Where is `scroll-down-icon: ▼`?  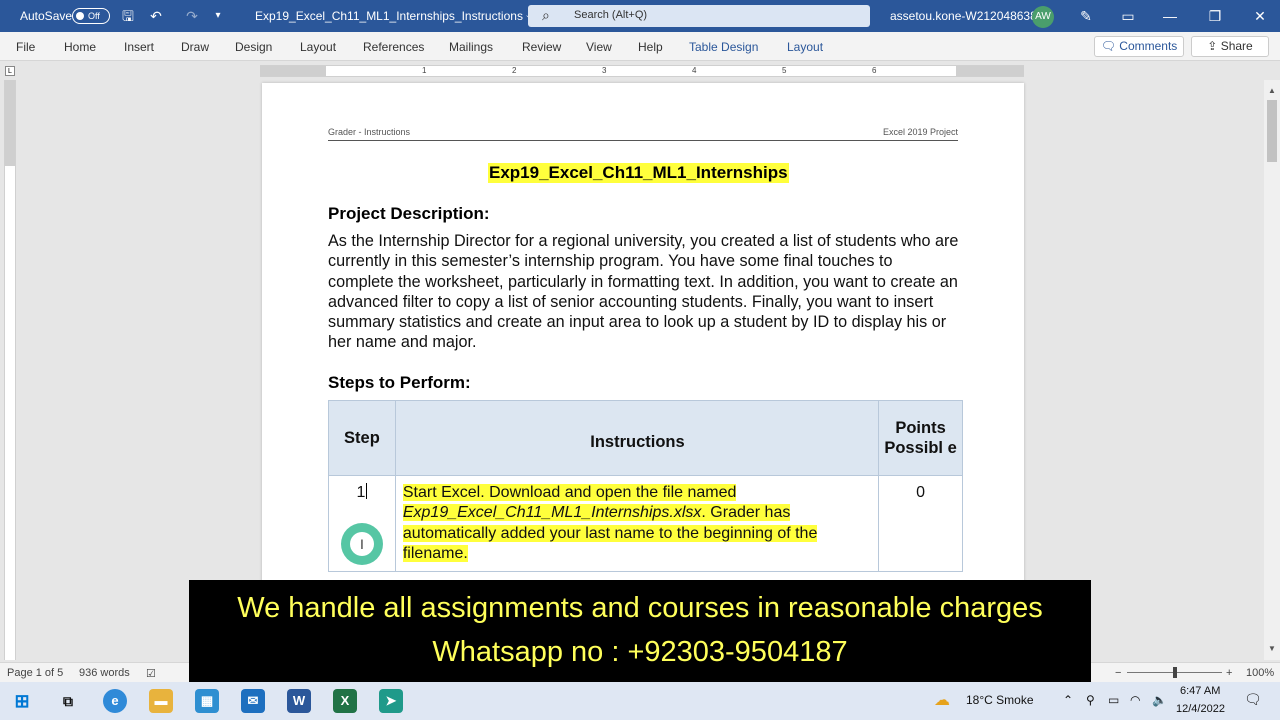 scroll-down-icon: ▼ is located at coordinates (1272, 650).